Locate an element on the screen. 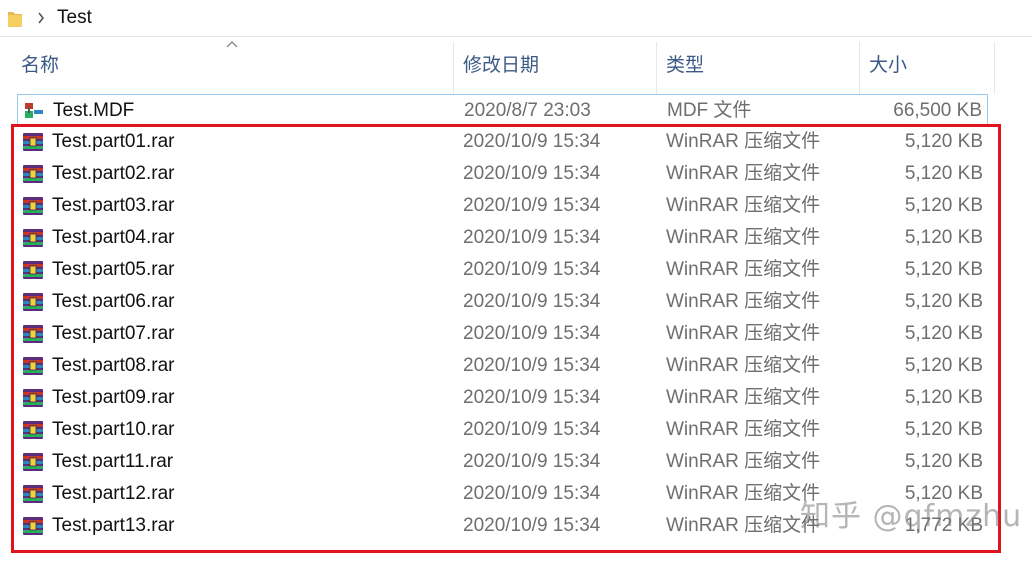 This screenshot has width=1032, height=563. file-type: MDF 文件 is located at coordinates (709, 110).